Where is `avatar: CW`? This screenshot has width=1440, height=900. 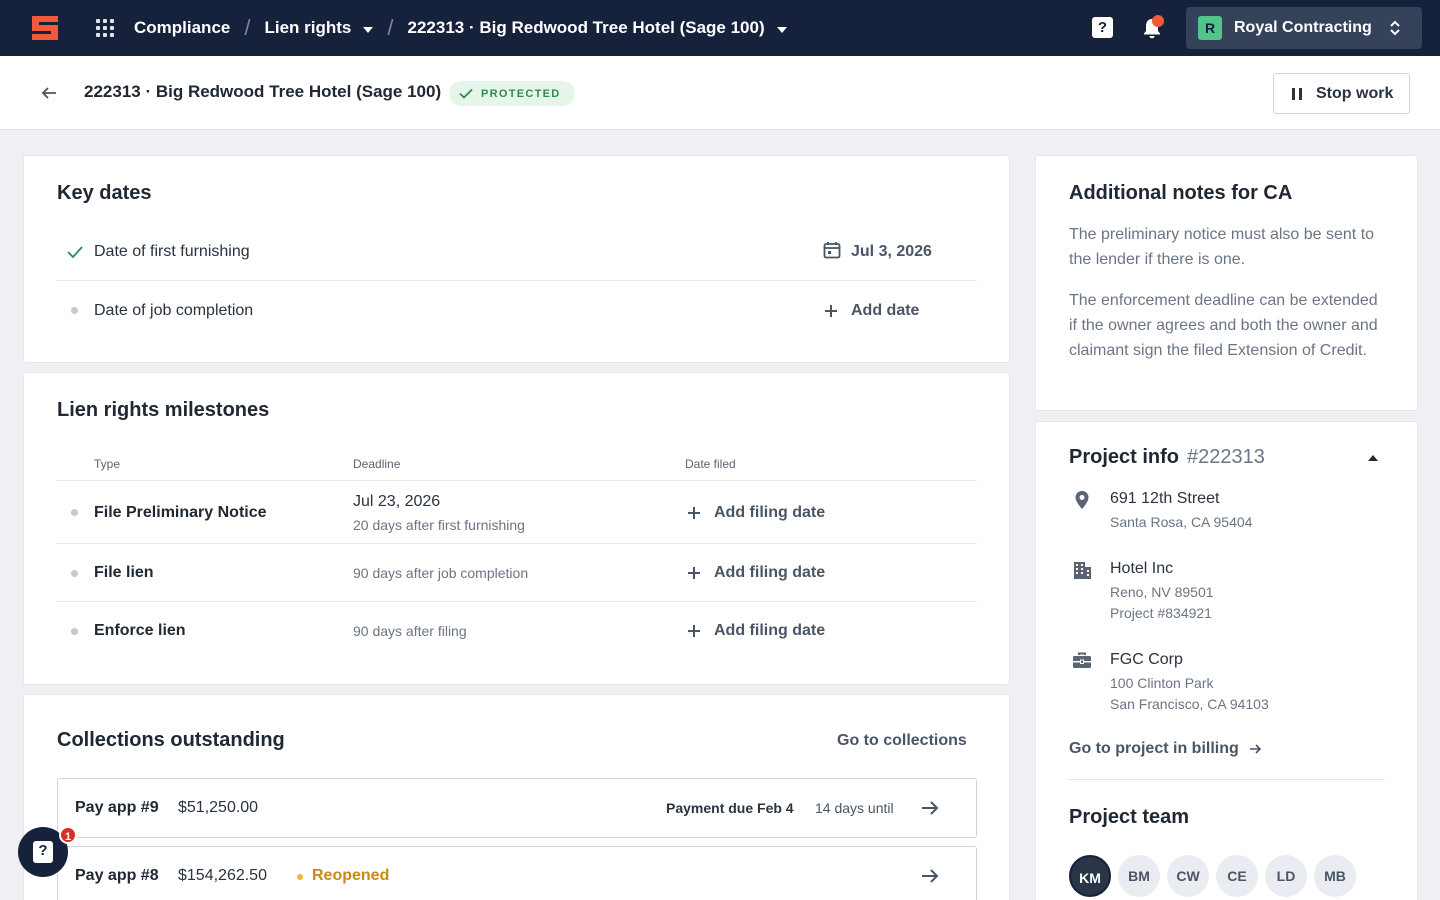 avatar: CW is located at coordinates (1188, 876).